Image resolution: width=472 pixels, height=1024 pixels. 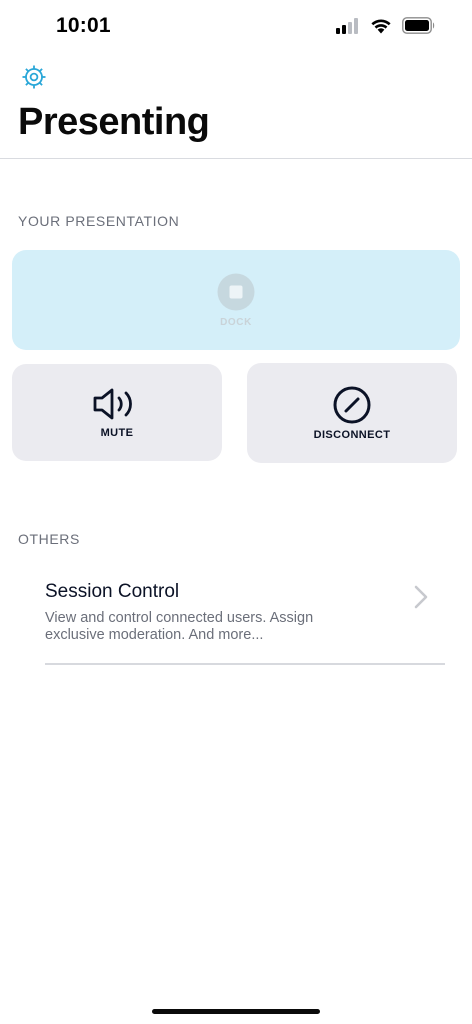 What do you see at coordinates (49, 539) in the screenshot?
I see `section-heading-others: OTHERS` at bounding box center [49, 539].